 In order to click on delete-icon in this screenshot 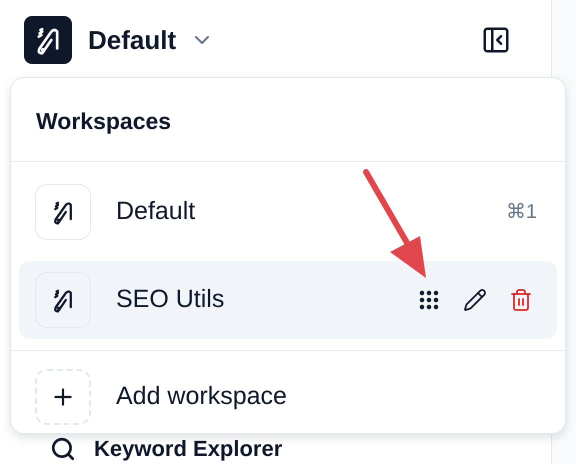, I will do `click(521, 300)`.